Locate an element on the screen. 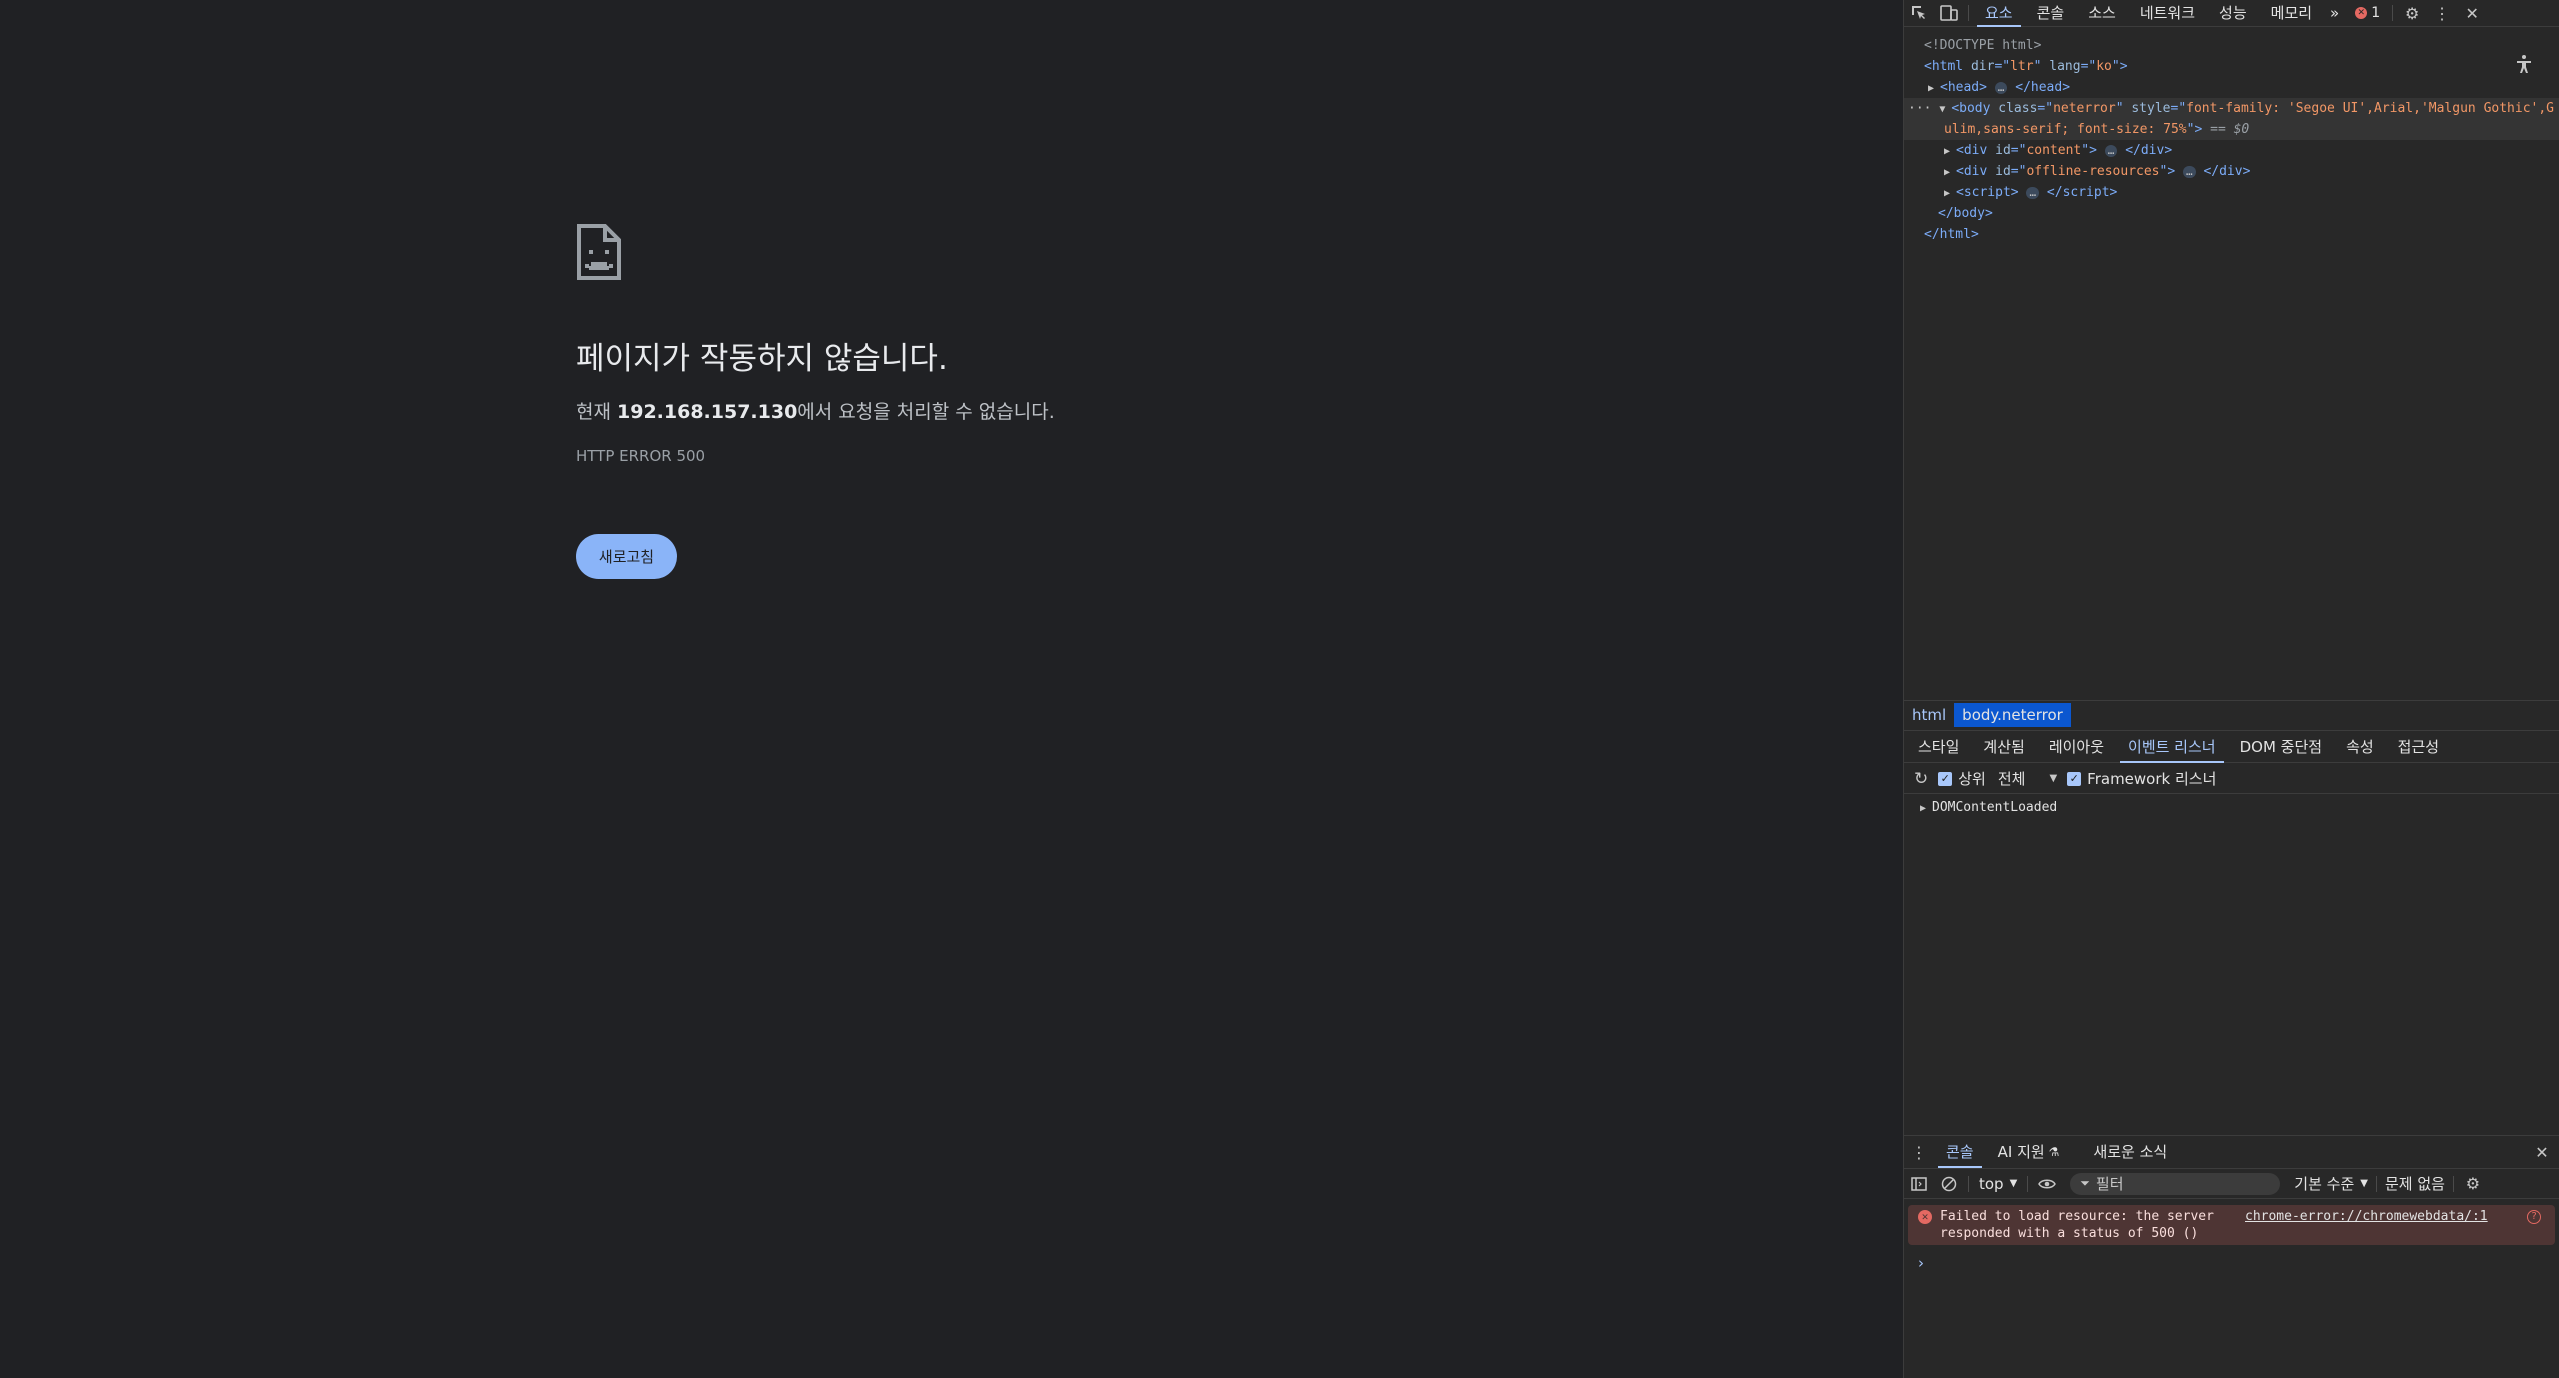  tab-properties: 속성 is located at coordinates (2360, 747).